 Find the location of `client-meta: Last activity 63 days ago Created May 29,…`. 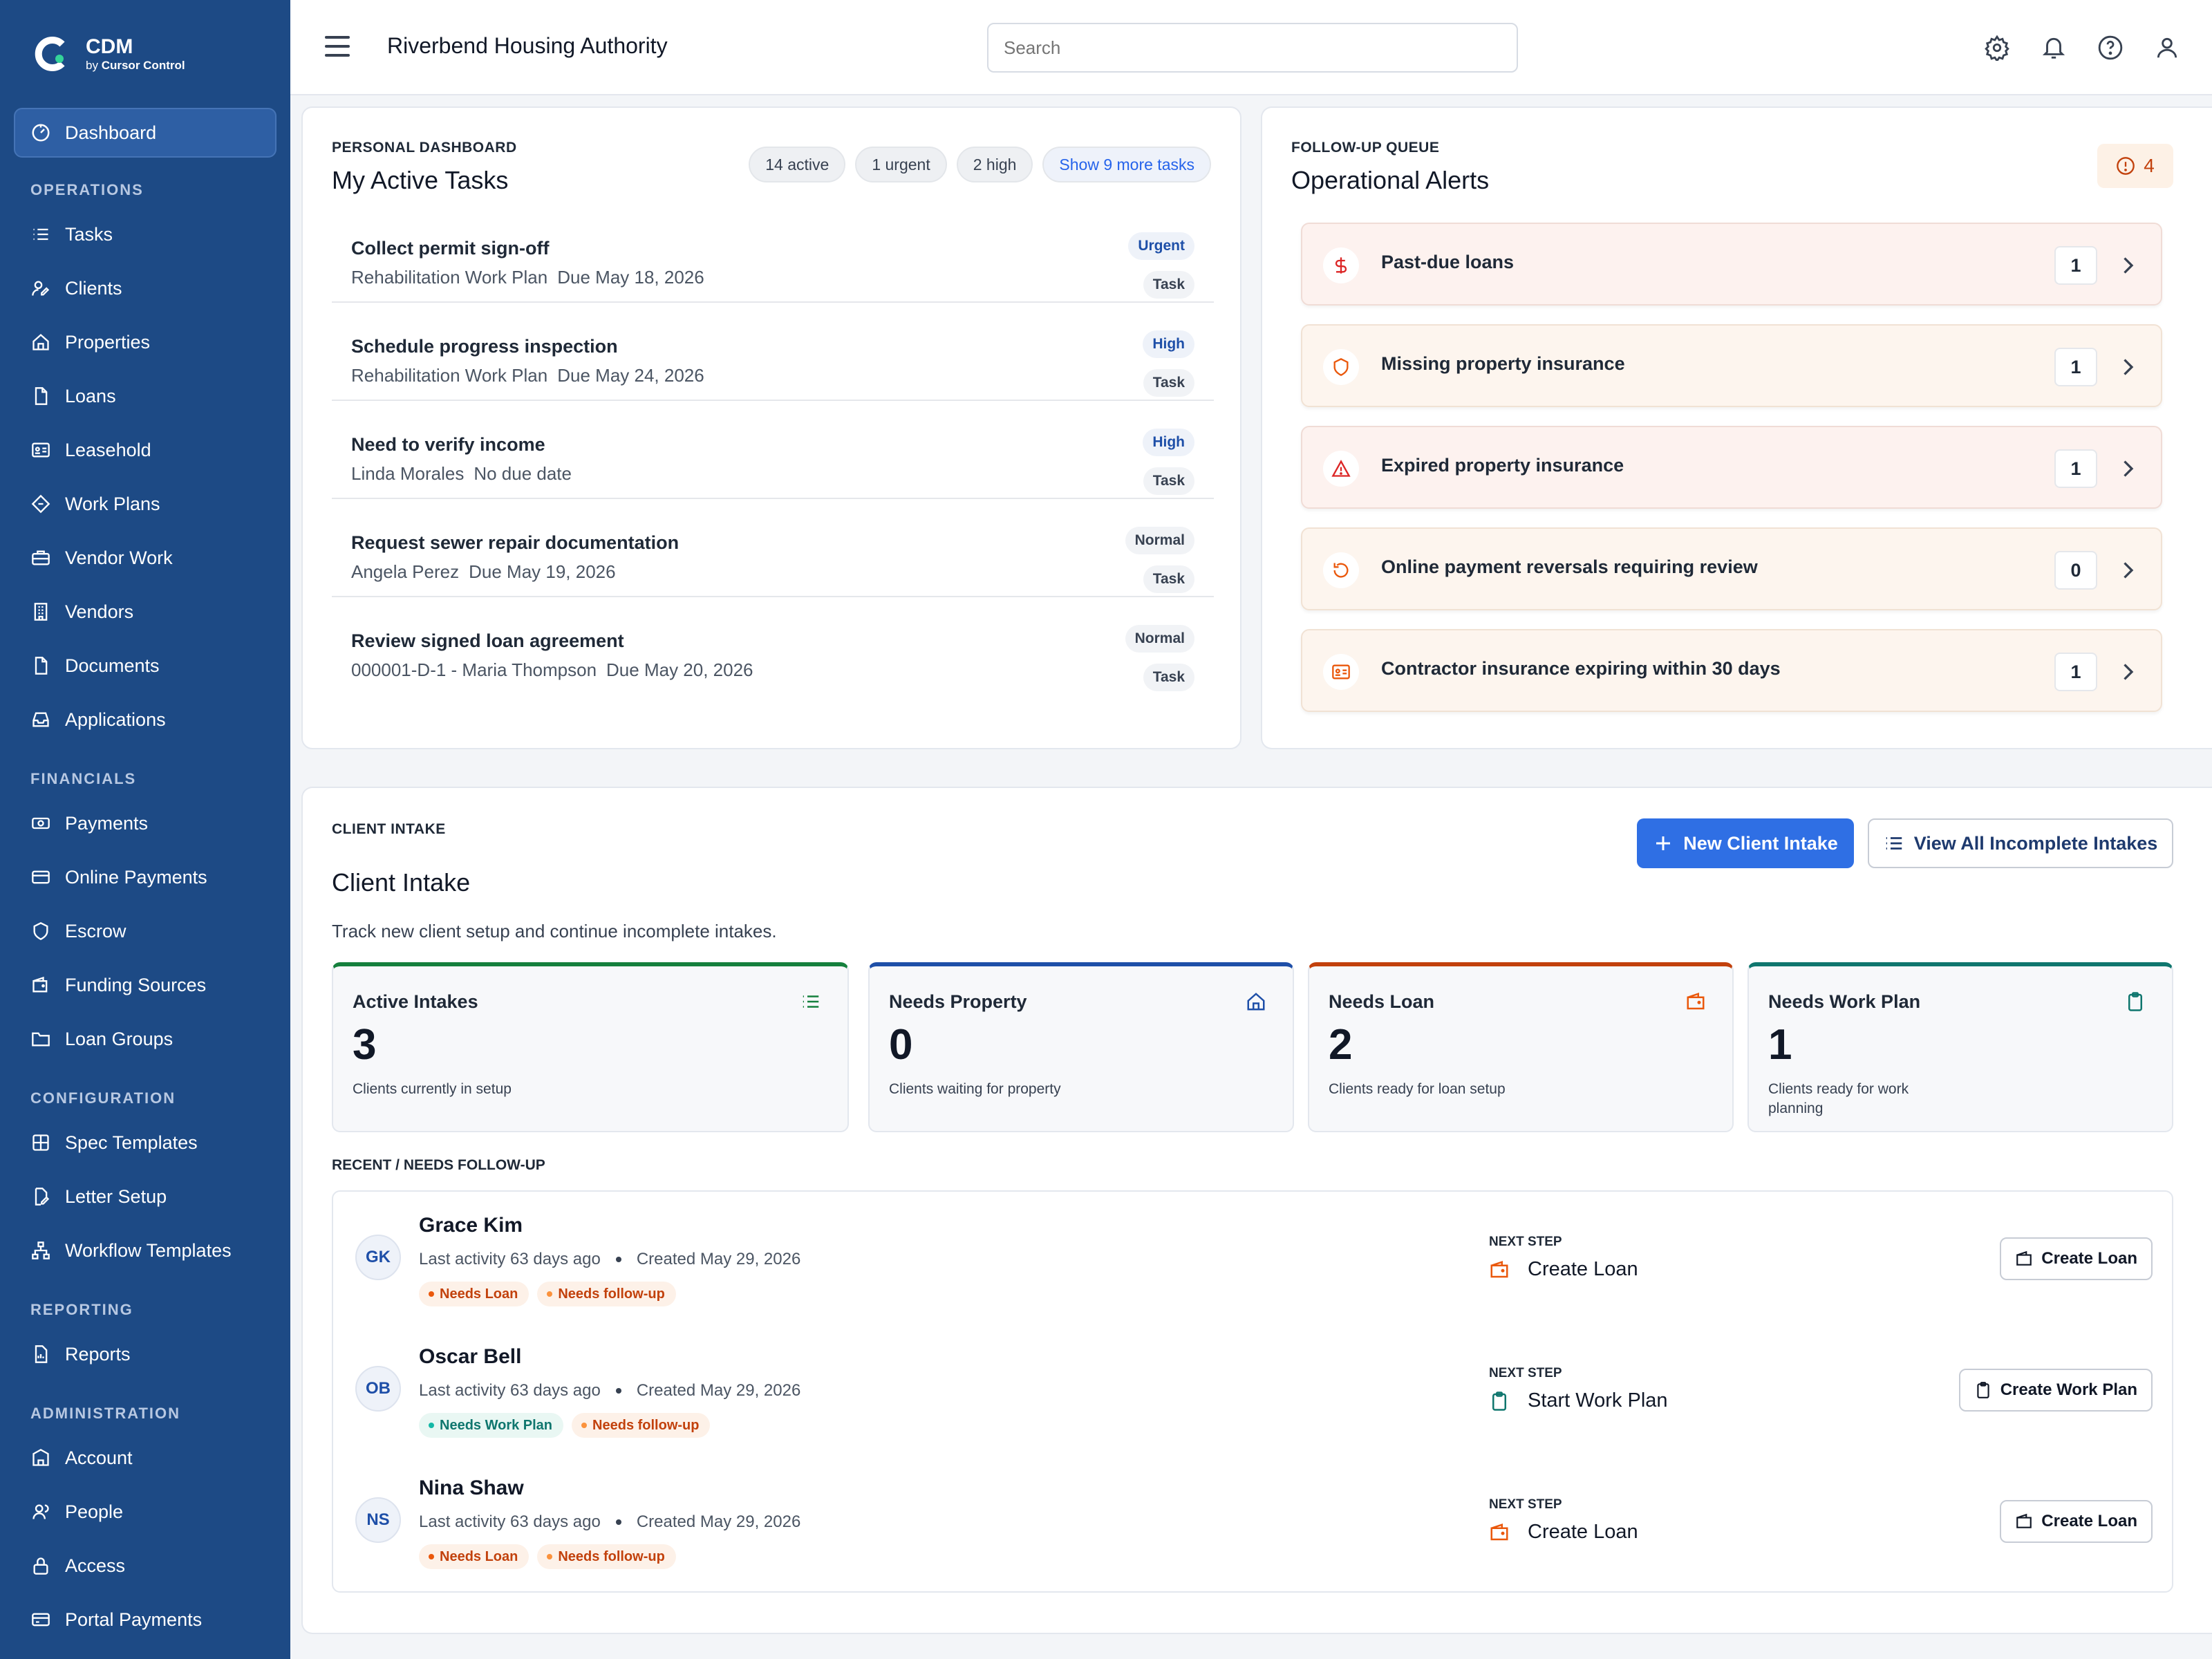

client-meta: Last activity 63 days ago Created May 29,… is located at coordinates (609, 1259).